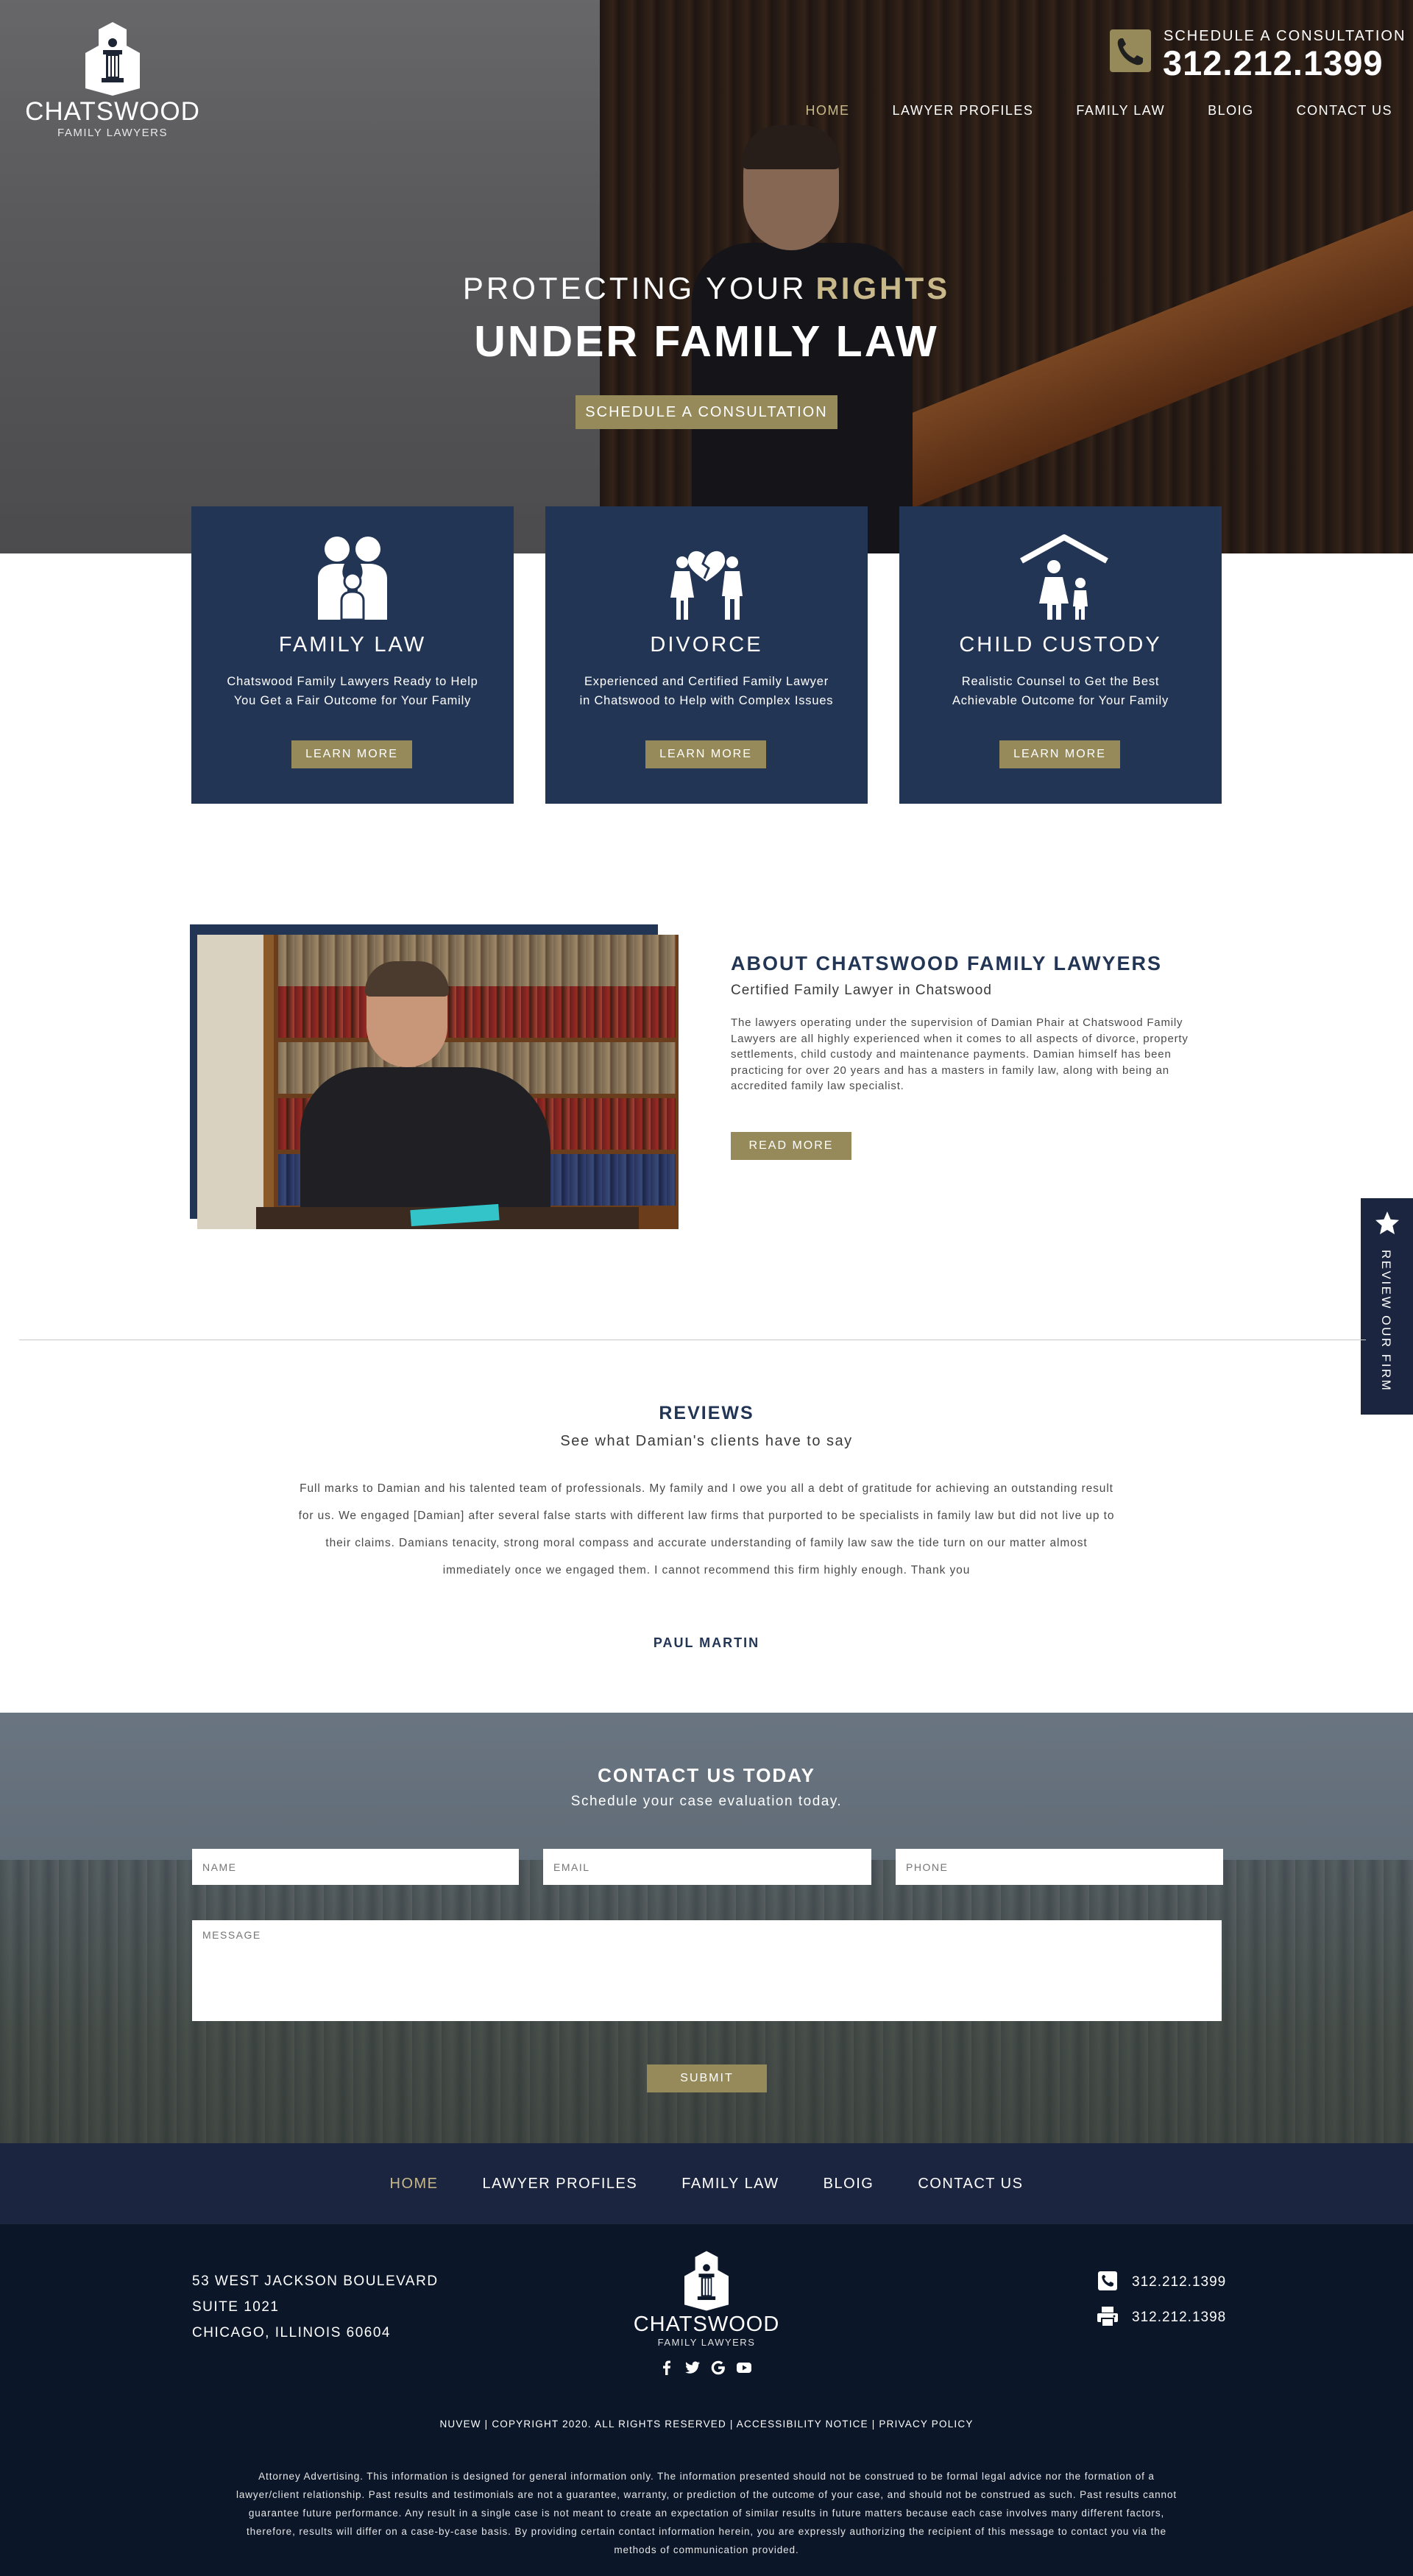 This screenshot has width=1413, height=2576. What do you see at coordinates (706, 1441) in the screenshot?
I see `reviews-subtitle: See what Damian's clients have to say` at bounding box center [706, 1441].